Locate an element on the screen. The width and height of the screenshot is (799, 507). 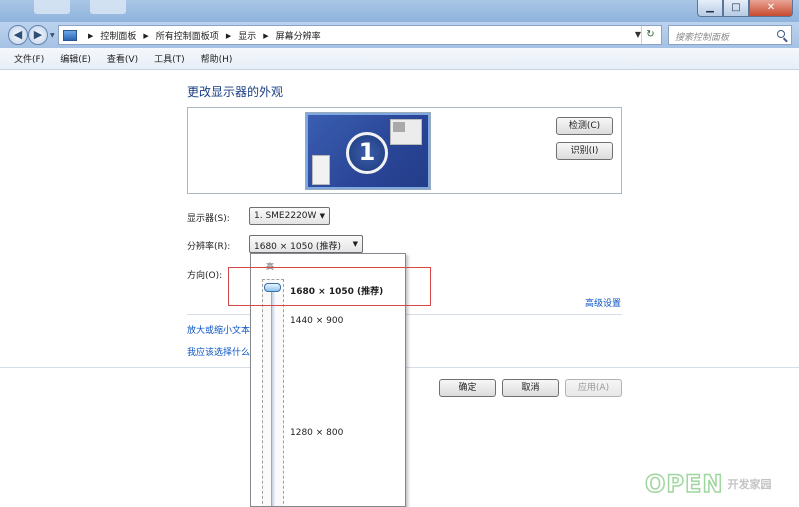
detect-button: 检测(C) is located at coordinates (584, 126).